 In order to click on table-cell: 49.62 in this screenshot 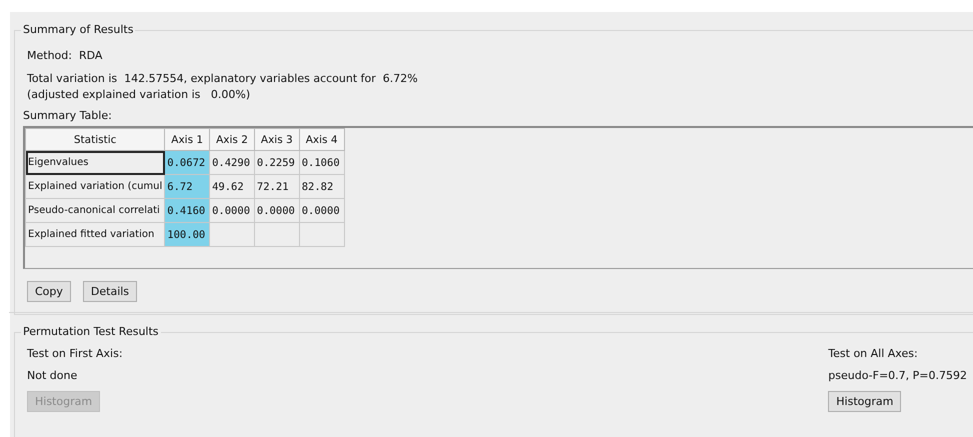, I will do `click(232, 186)`.